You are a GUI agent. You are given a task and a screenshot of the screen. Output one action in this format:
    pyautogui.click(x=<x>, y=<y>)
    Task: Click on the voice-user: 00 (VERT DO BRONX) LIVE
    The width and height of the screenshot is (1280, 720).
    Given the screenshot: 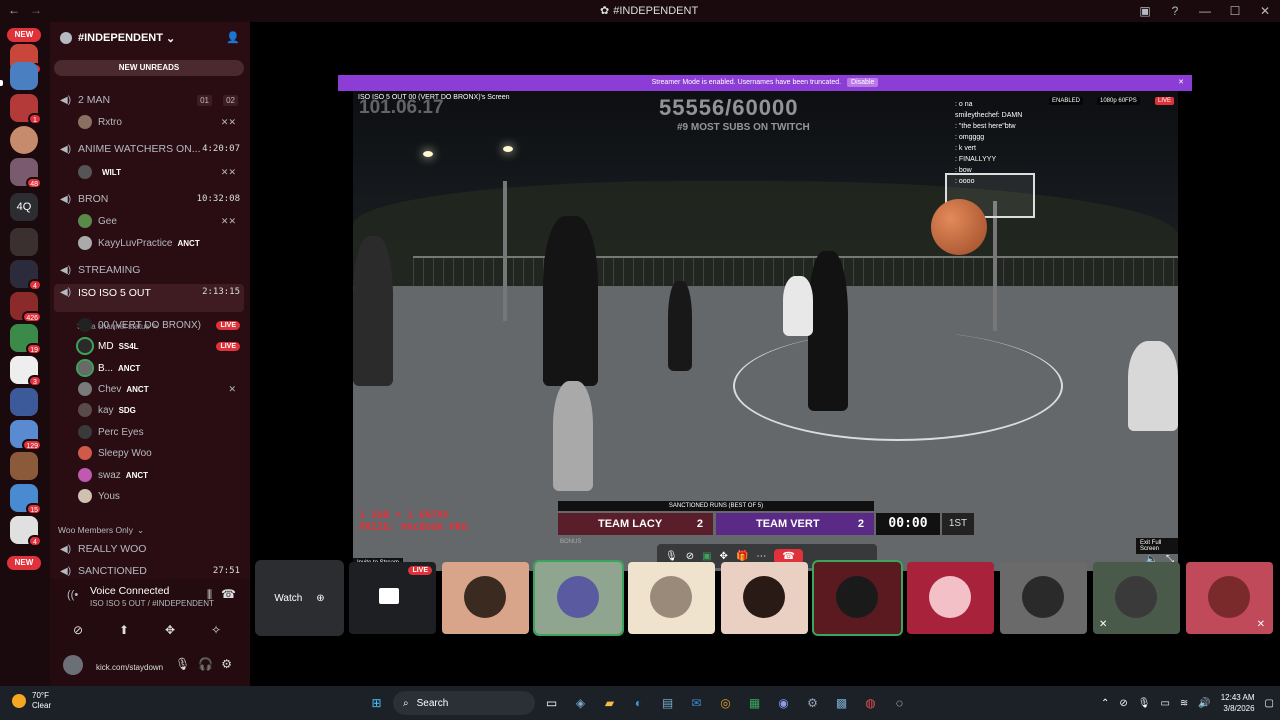 What is the action you would take?
    pyautogui.click(x=149, y=325)
    